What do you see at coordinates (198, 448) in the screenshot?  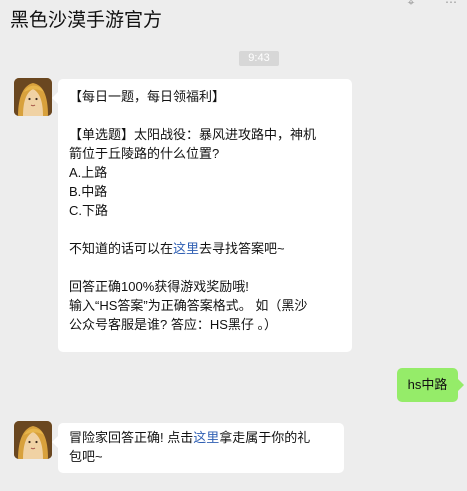 I see `incoming-message-reward: 冒险家回答正确! 点击这里拿走属于你的礼 包吧~` at bounding box center [198, 448].